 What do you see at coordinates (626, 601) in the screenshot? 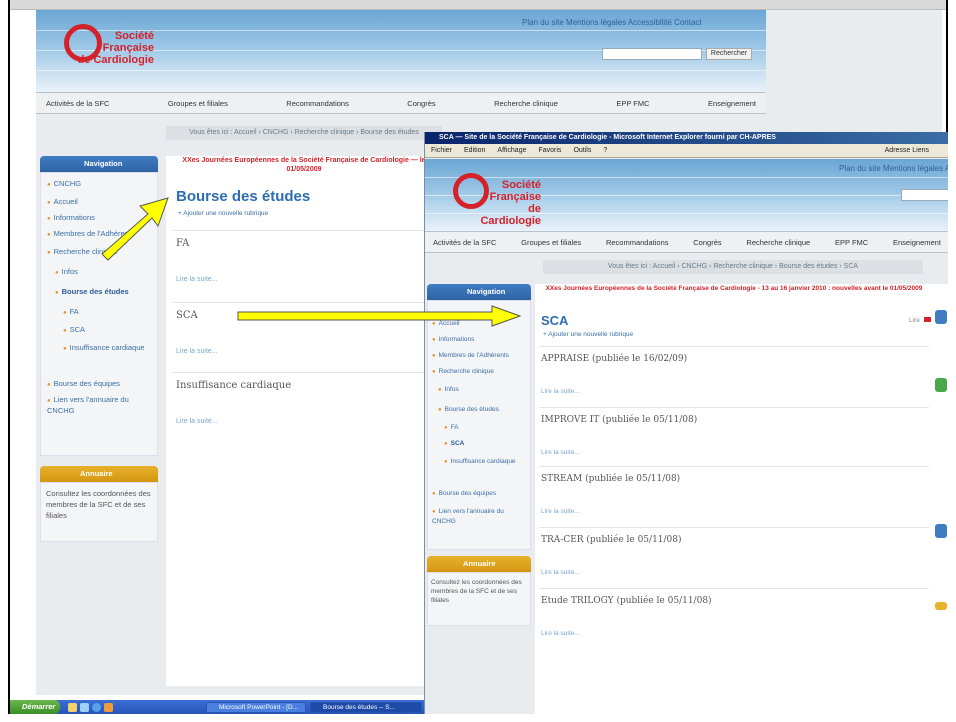
I see `entry-title: Etude TRILOGY (publiée le 05/11/08)` at bounding box center [626, 601].